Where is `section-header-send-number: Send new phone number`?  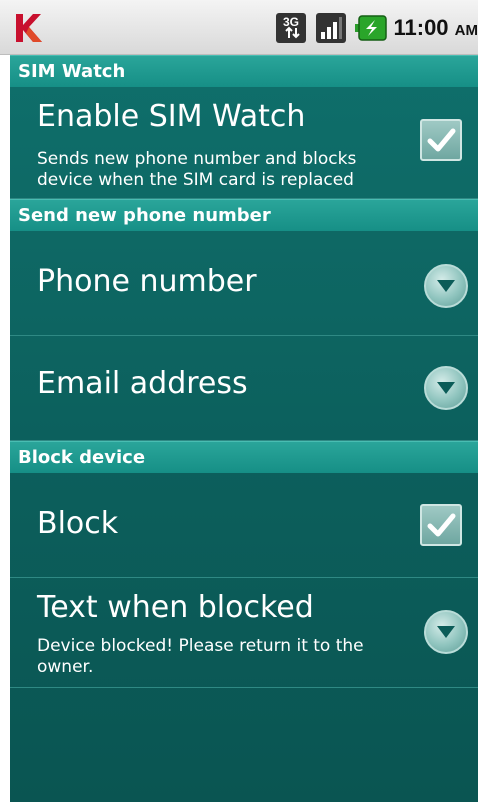
section-header-send-number: Send new phone number is located at coordinates (244, 215).